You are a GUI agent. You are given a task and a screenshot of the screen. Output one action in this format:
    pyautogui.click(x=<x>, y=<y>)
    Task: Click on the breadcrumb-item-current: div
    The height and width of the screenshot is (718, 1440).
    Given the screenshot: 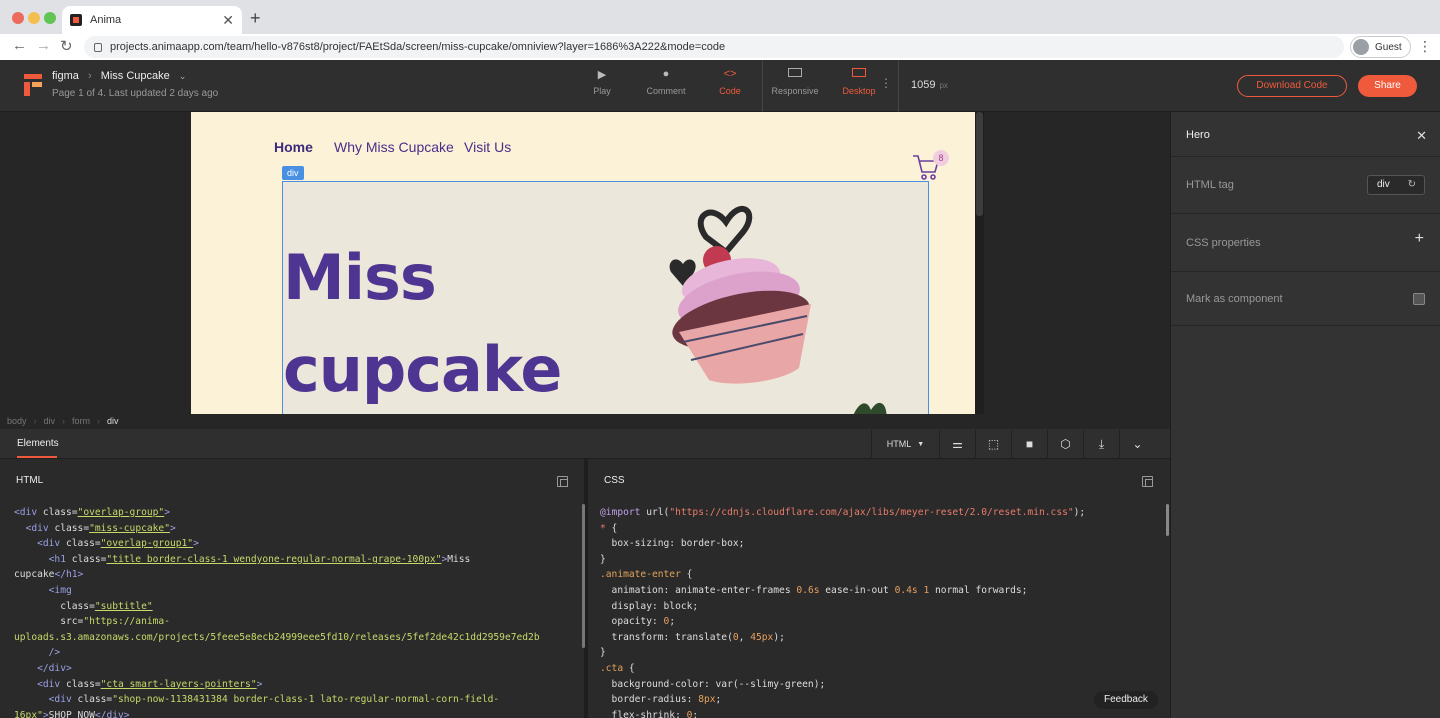 What is the action you would take?
    pyautogui.click(x=113, y=421)
    